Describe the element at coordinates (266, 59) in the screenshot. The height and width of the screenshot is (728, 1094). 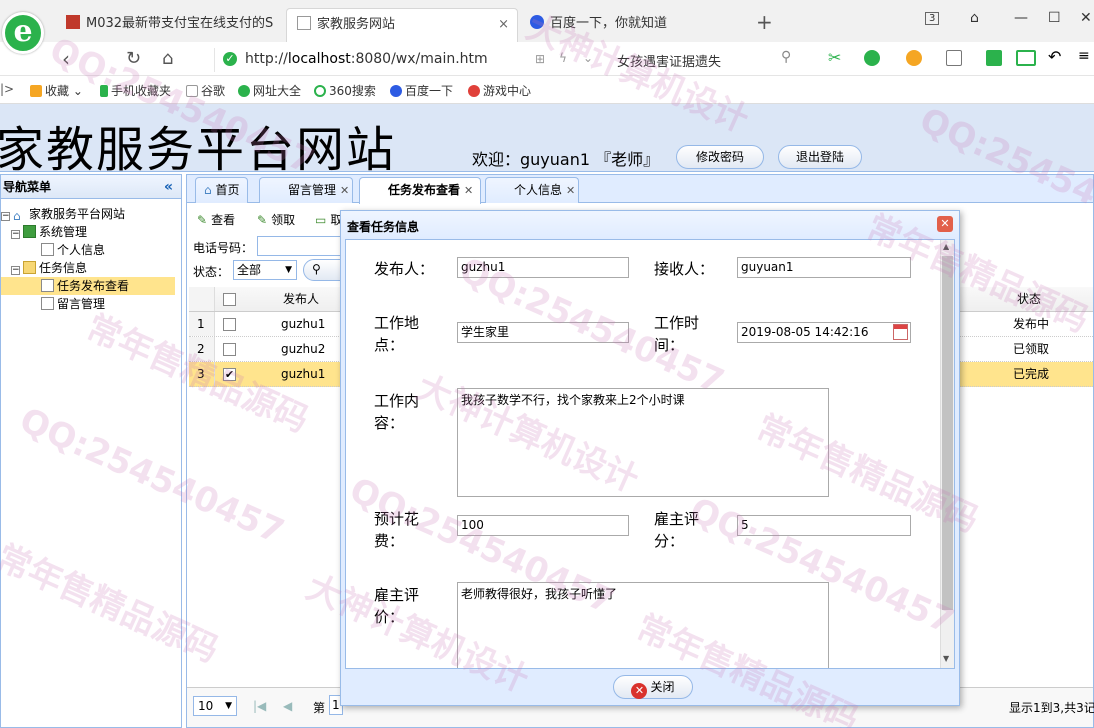
I see `url-prefix: http://` at that location.